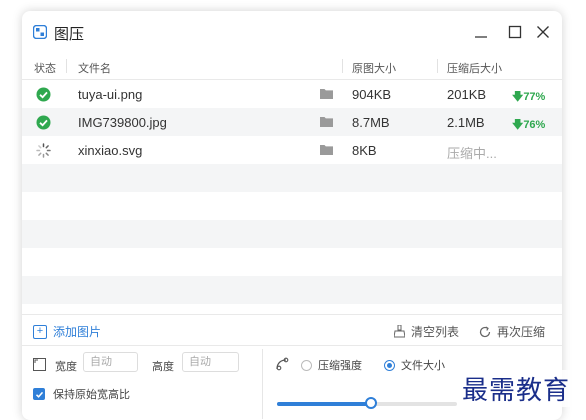  What do you see at coordinates (306, 365) in the screenshot?
I see `radio-strength` at bounding box center [306, 365].